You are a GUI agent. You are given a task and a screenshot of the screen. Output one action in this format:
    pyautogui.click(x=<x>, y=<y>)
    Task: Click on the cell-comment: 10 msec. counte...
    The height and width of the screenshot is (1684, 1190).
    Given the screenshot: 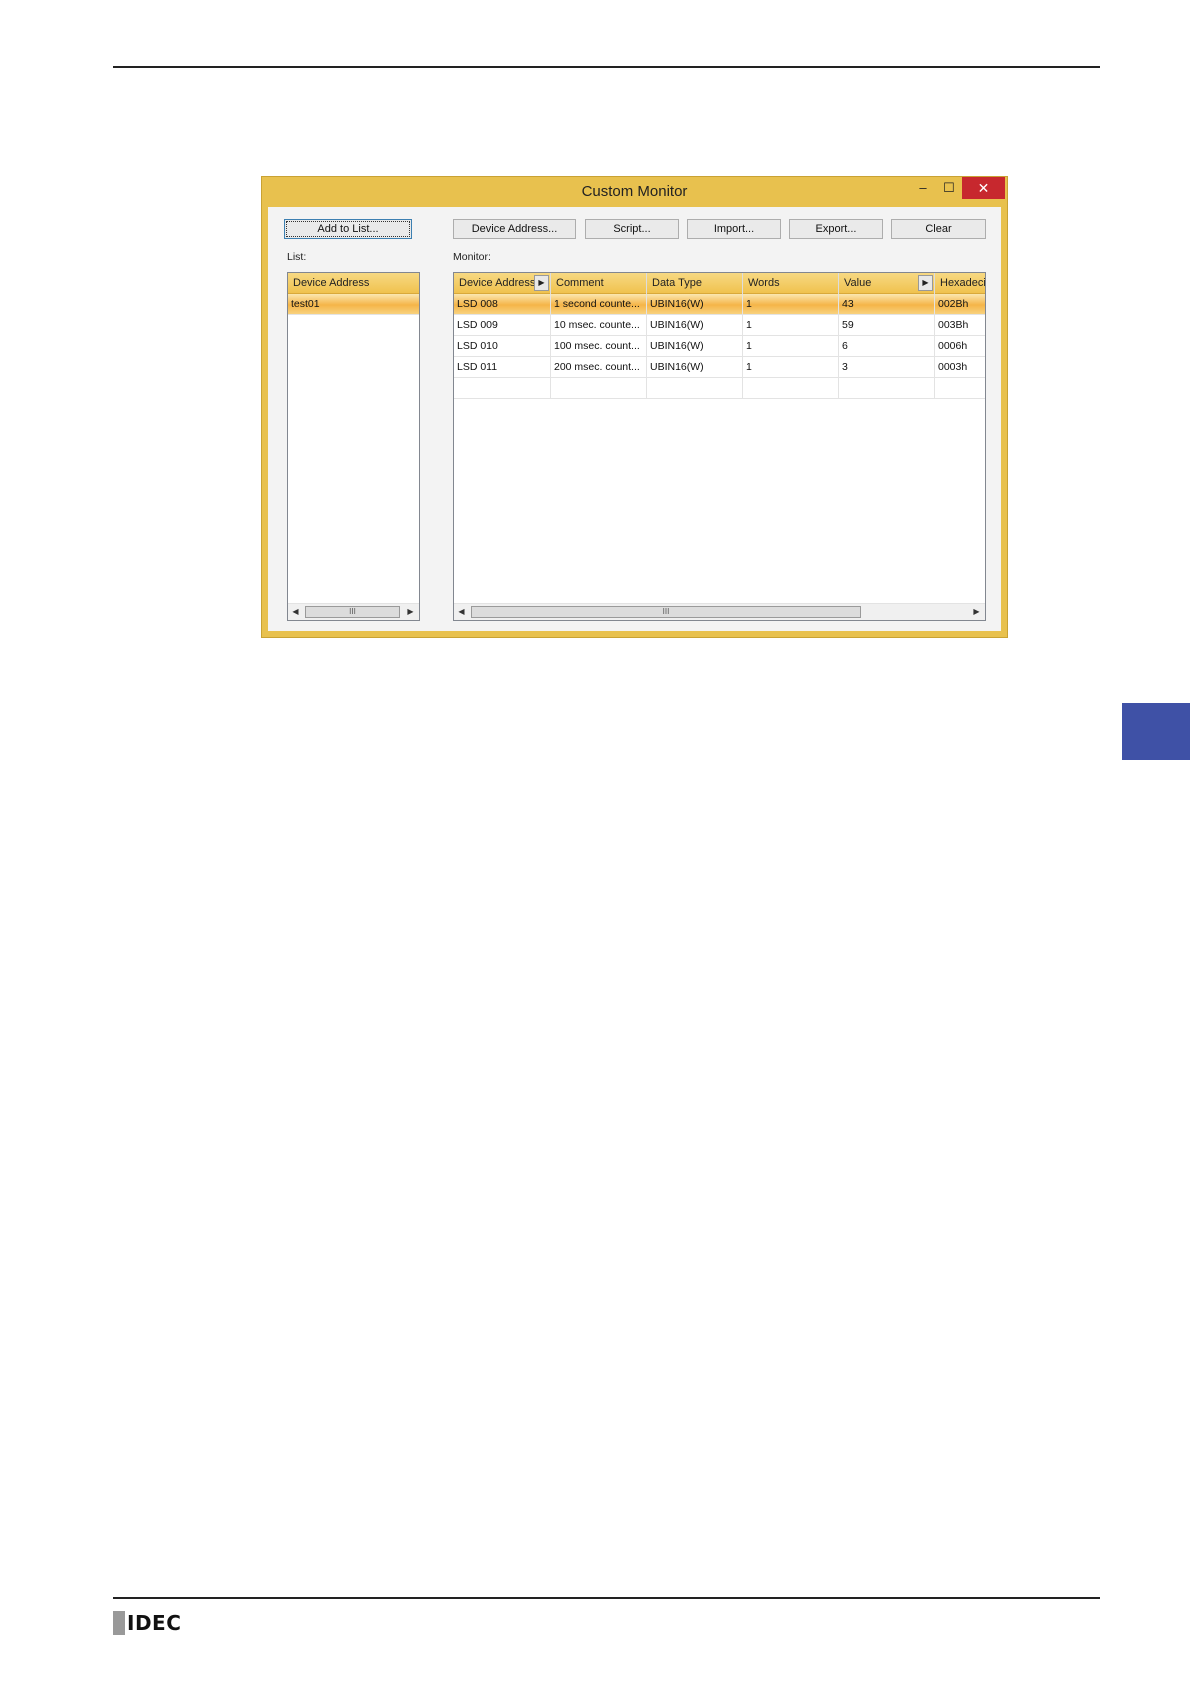 What is the action you would take?
    pyautogui.click(x=599, y=325)
    